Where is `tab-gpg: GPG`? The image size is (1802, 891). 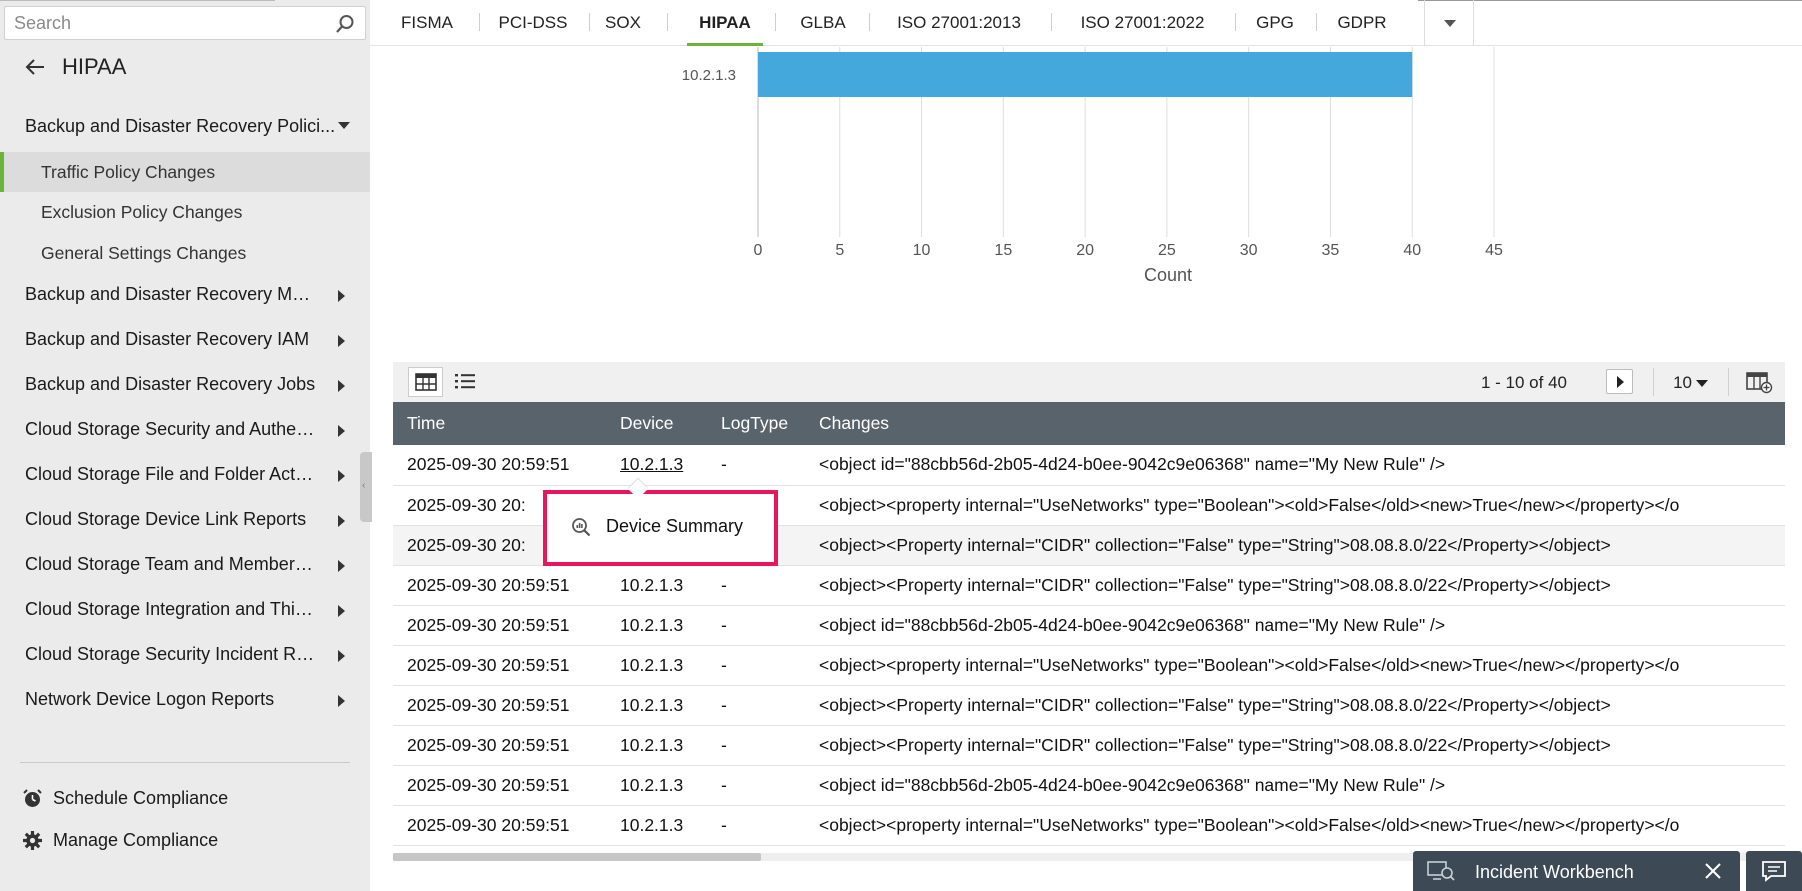 tab-gpg: GPG is located at coordinates (1275, 23).